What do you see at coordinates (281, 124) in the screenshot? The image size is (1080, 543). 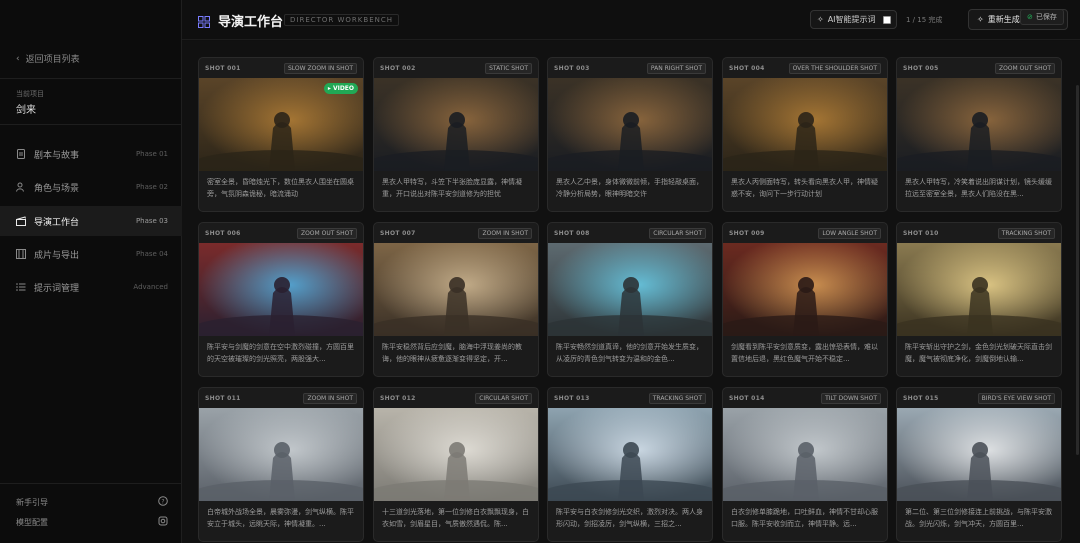 I see `shot-thumbnail: ▸ VIDEO` at bounding box center [281, 124].